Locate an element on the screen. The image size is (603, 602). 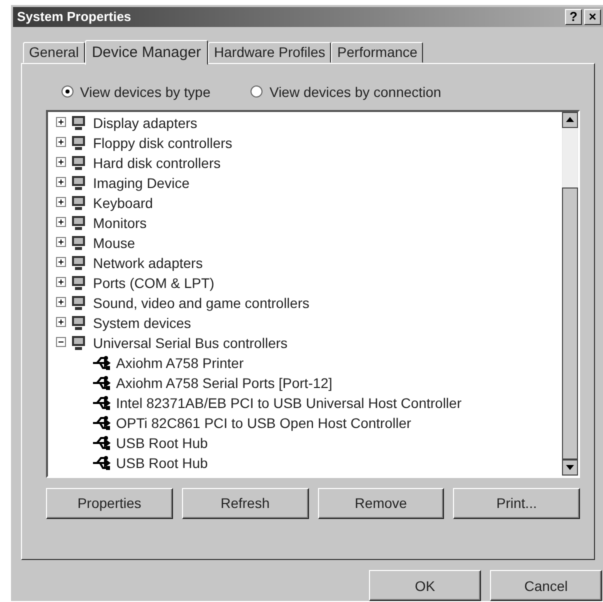
tab: Performance is located at coordinates (377, 52).